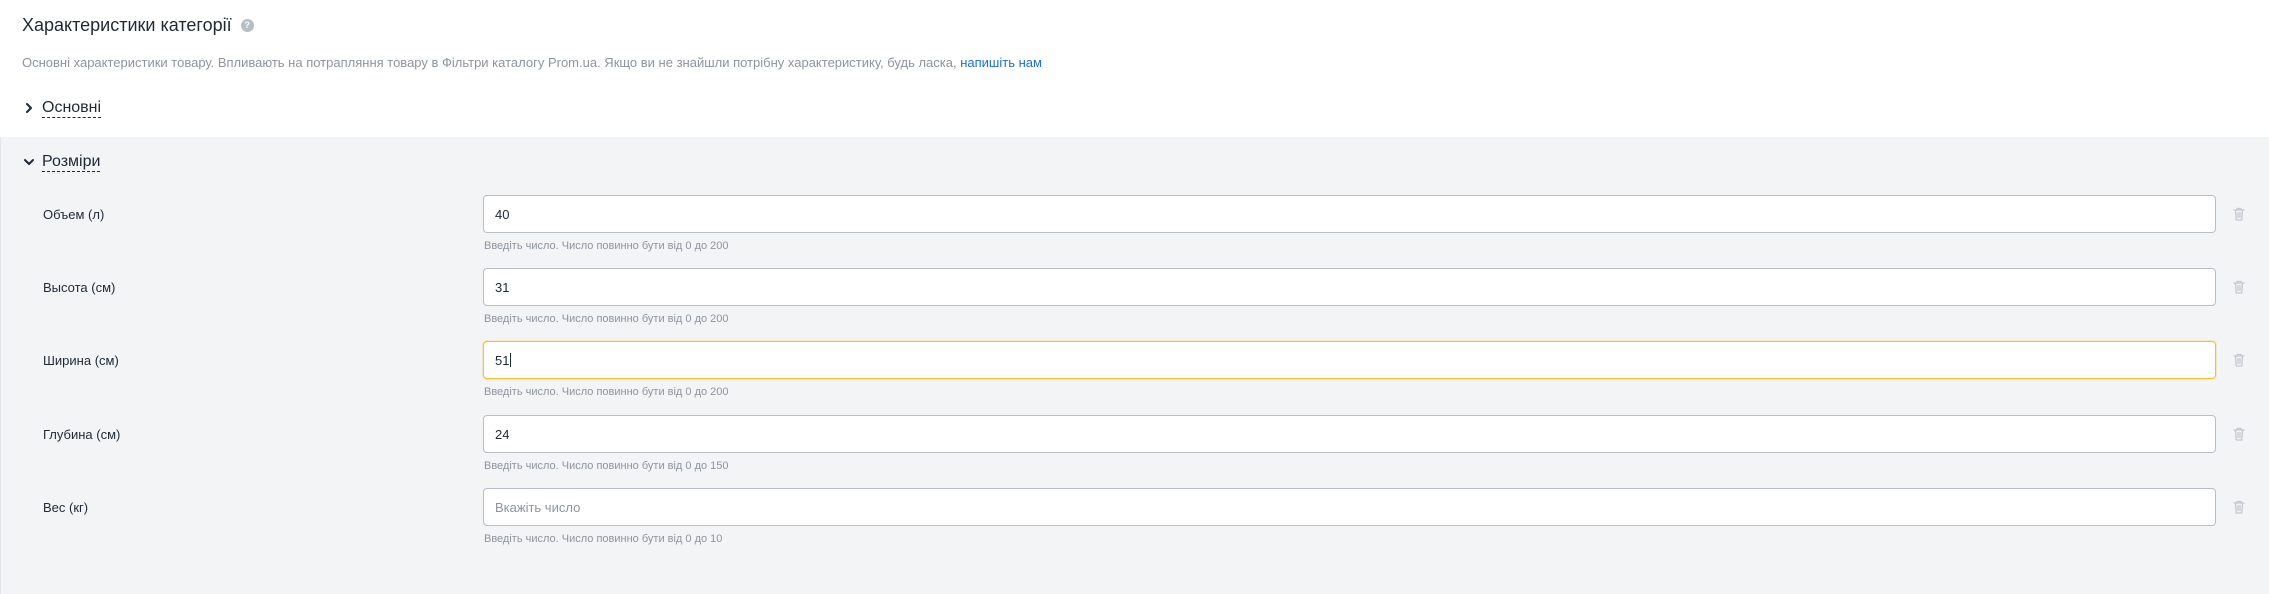  Describe the element at coordinates (1001, 62) in the screenshot. I see `contact-us-link: напишіть нам` at that location.